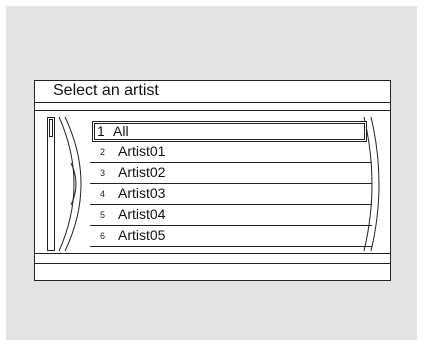 The height and width of the screenshot is (346, 424). What do you see at coordinates (142, 193) in the screenshot?
I see `item-label: Artist03` at bounding box center [142, 193].